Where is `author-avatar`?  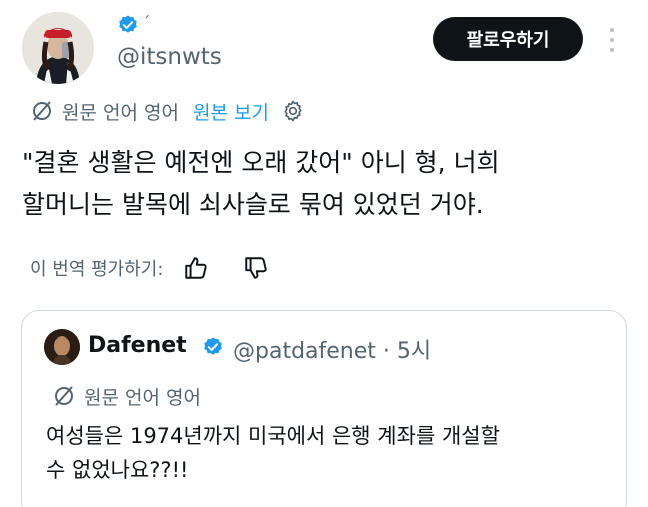 author-avatar is located at coordinates (58, 48).